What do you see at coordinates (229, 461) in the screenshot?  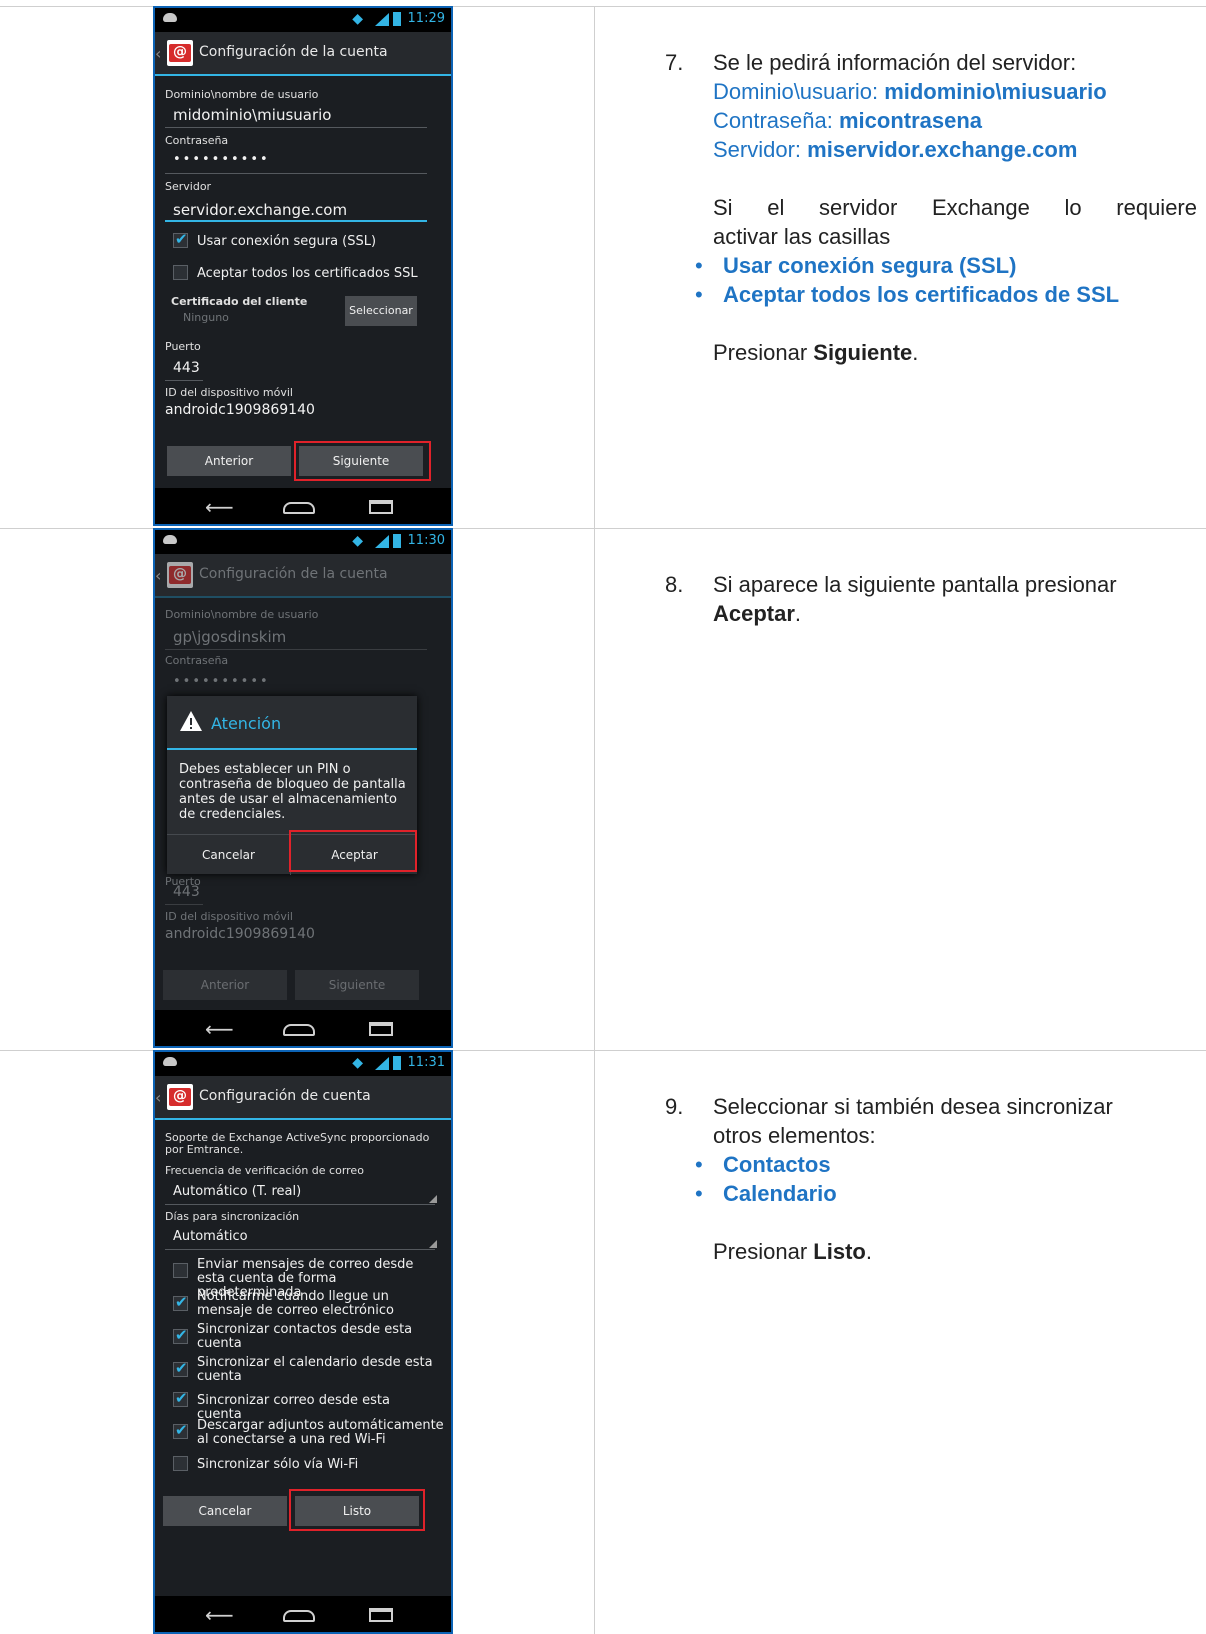 I see `previous-button: Anterior` at bounding box center [229, 461].